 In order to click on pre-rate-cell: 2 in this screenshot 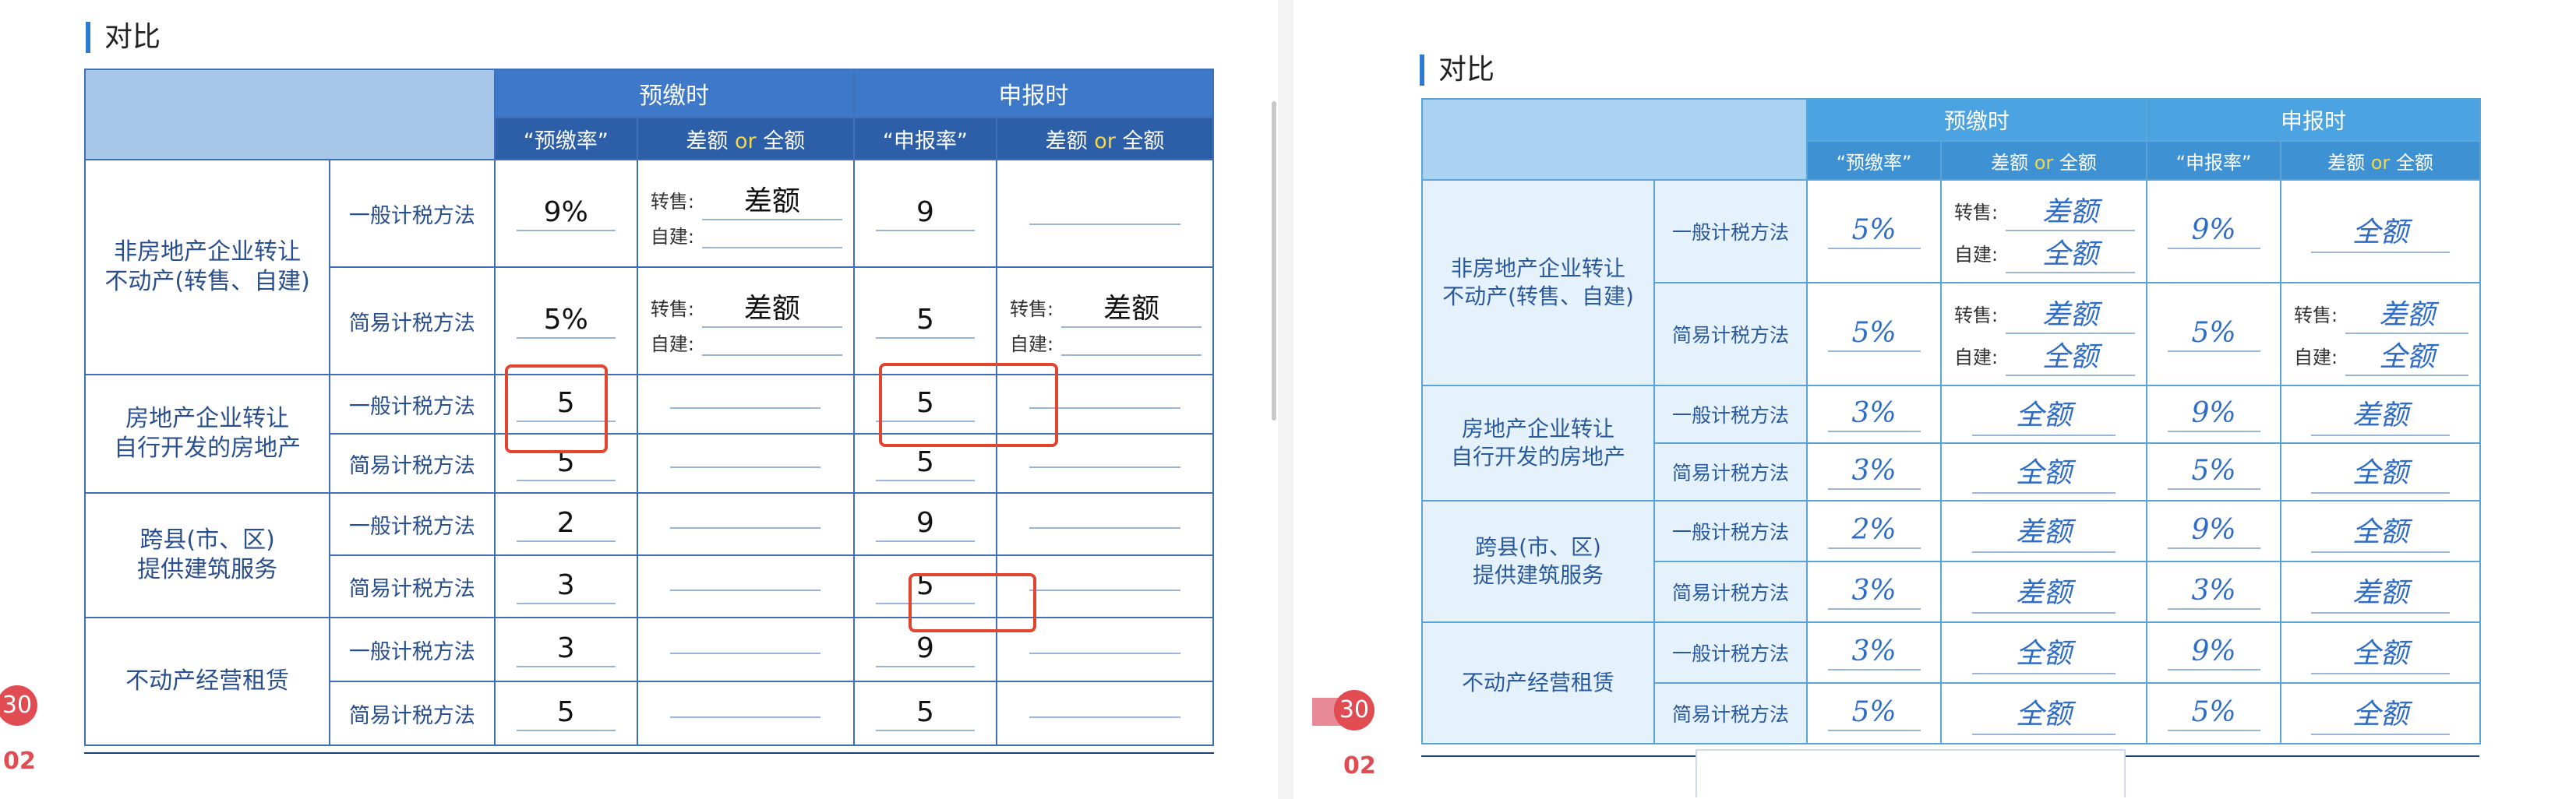, I will do `click(565, 524)`.